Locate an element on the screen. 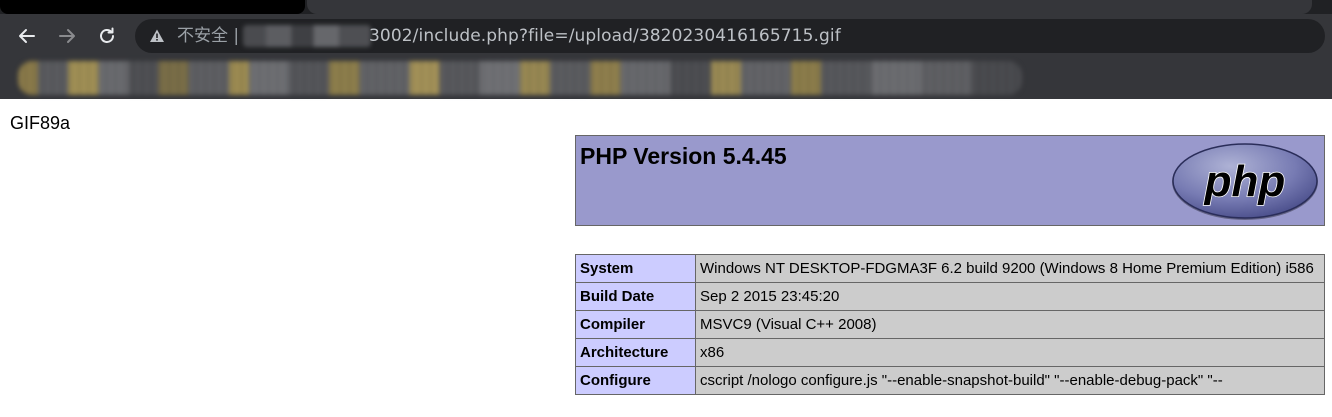 Image resolution: width=1332 pixels, height=417 pixels. back-button is located at coordinates (27, 36).